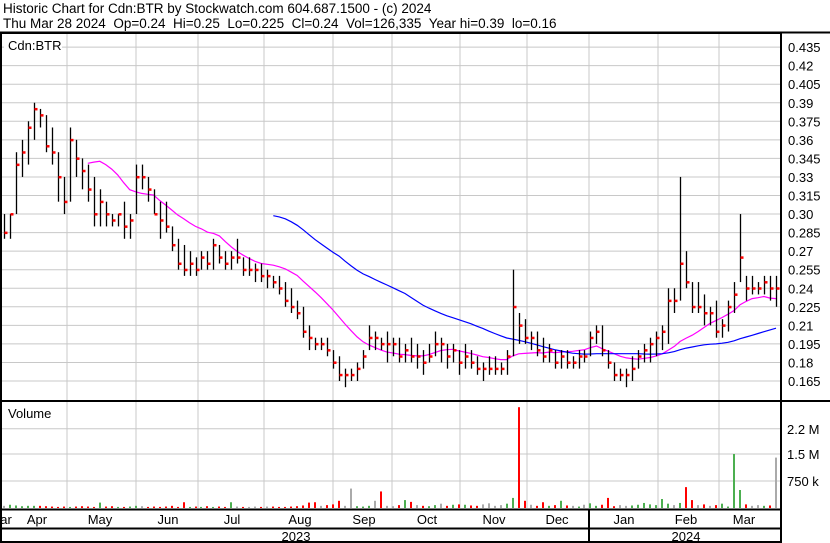 Image resolution: width=830 pixels, height=543 pixels. What do you see at coordinates (37, 519) in the screenshot?
I see `month-label: Apr` at bounding box center [37, 519].